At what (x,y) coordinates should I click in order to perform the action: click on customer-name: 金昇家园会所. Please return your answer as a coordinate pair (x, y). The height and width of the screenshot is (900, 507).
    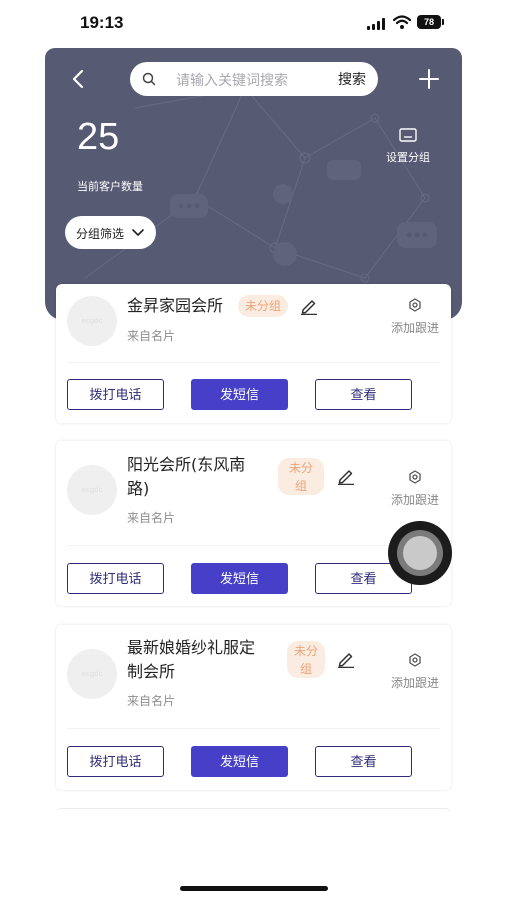
    Looking at the image, I should click on (175, 306).